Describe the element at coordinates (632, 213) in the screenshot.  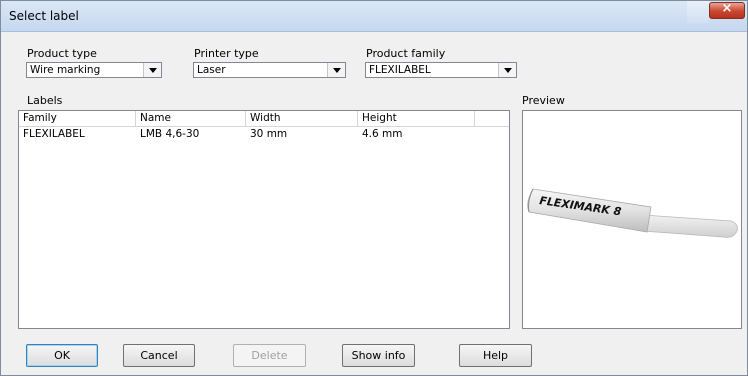
I see `label-preview-image: FLEXIMARK 8` at that location.